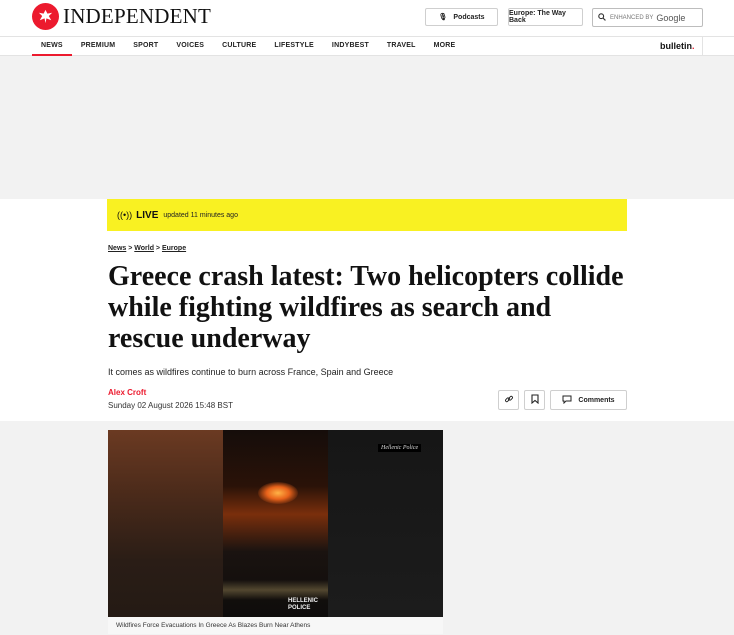  I want to click on nav-item-indybest: INDYBEST, so click(350, 46).